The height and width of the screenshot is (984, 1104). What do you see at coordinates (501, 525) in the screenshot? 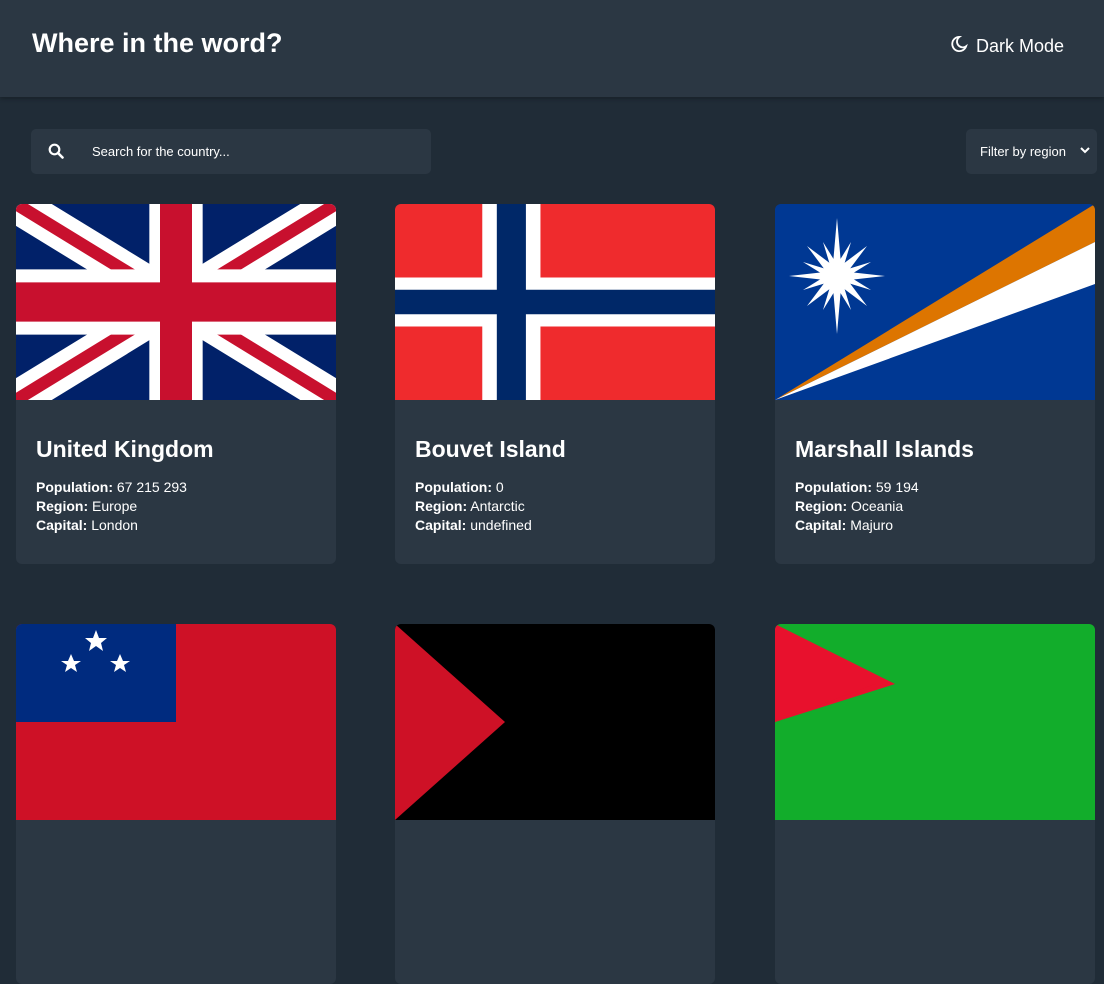
I see `capital-value: undefined` at bounding box center [501, 525].